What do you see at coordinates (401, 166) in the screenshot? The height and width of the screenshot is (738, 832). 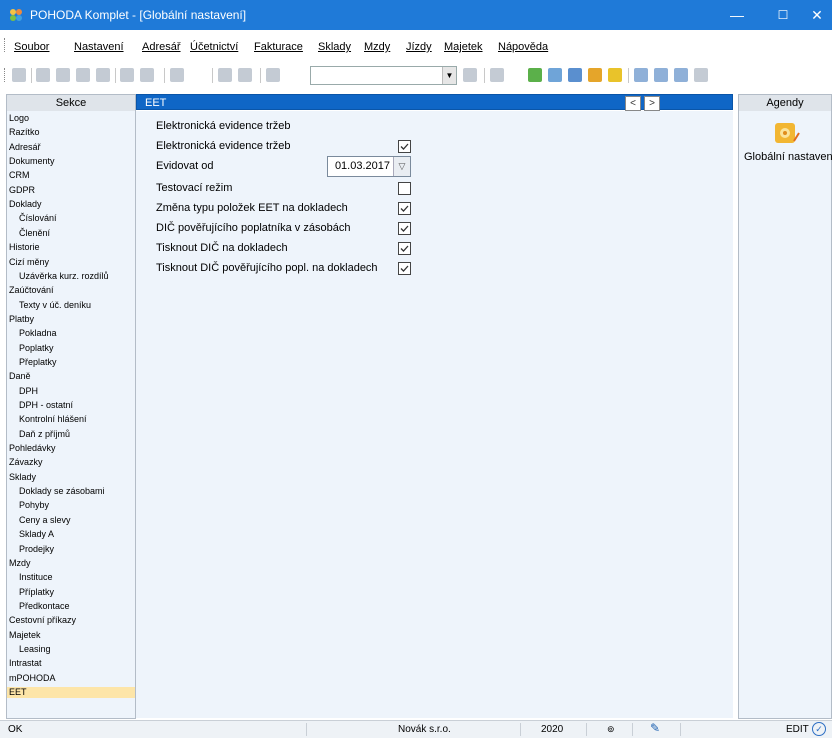 I see `chevron-down-icon: ▽` at bounding box center [401, 166].